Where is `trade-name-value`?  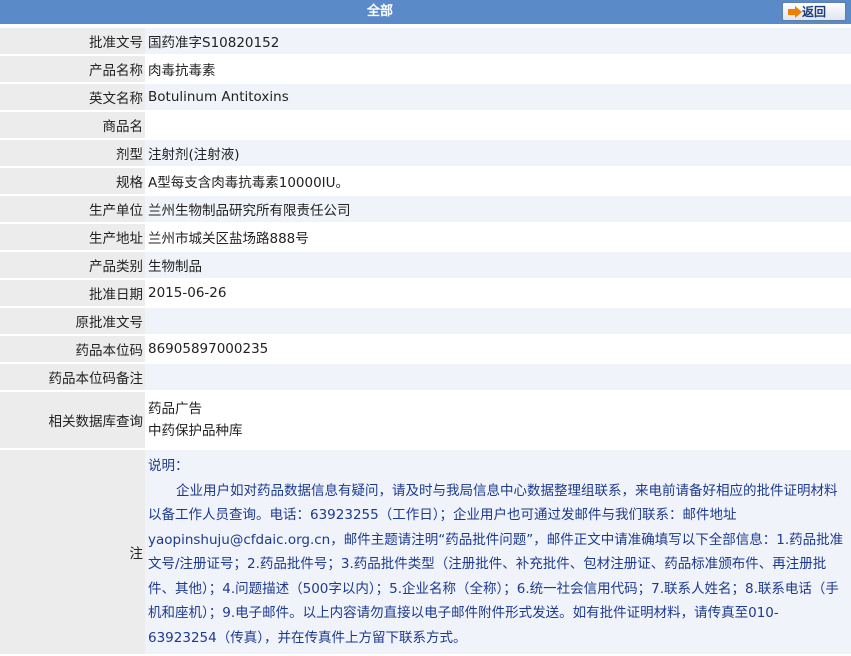
trade-name-value is located at coordinates (498, 125).